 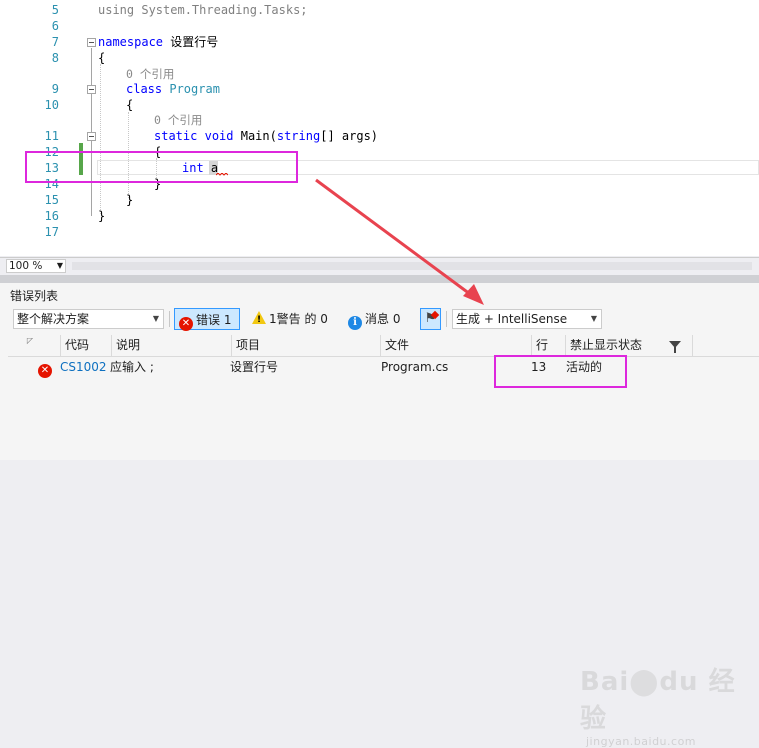 I want to click on namespace-name: 设置行号, so click(x=194, y=42).